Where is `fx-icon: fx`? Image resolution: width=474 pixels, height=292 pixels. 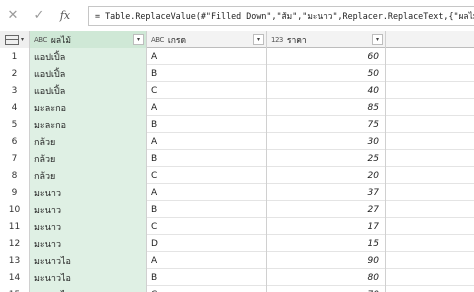
fx-icon: fx is located at coordinates (65, 16).